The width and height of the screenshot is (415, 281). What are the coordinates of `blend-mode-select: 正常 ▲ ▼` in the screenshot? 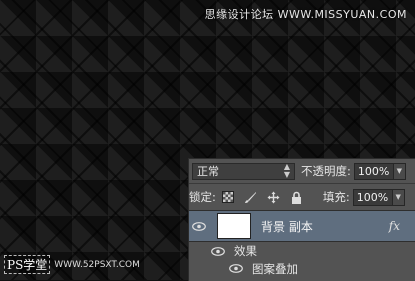 It's located at (243, 171).